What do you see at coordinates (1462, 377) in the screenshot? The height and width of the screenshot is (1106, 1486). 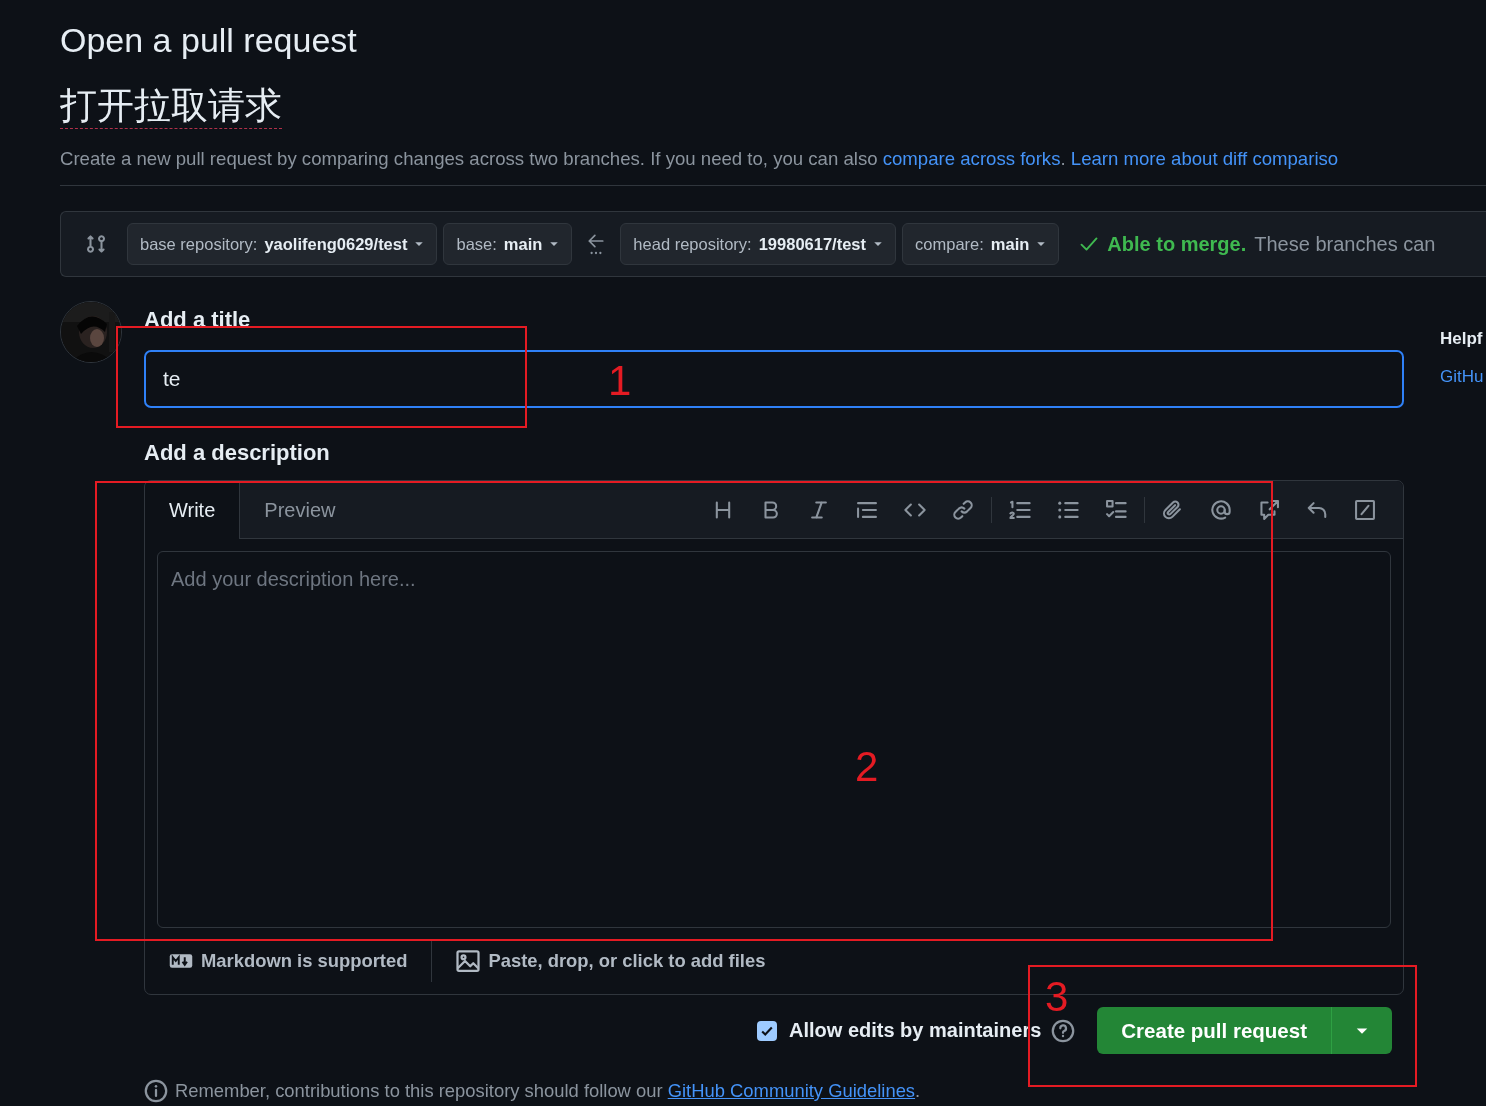 I see `sidebar-link: GitHu` at bounding box center [1462, 377].